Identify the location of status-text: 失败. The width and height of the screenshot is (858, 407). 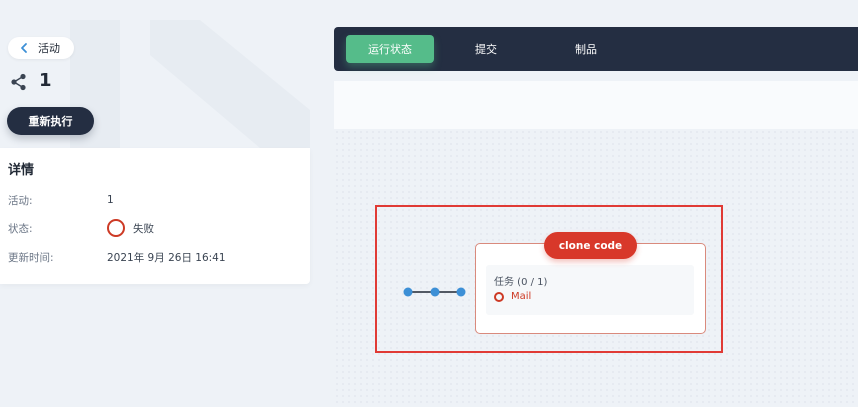
(143, 228).